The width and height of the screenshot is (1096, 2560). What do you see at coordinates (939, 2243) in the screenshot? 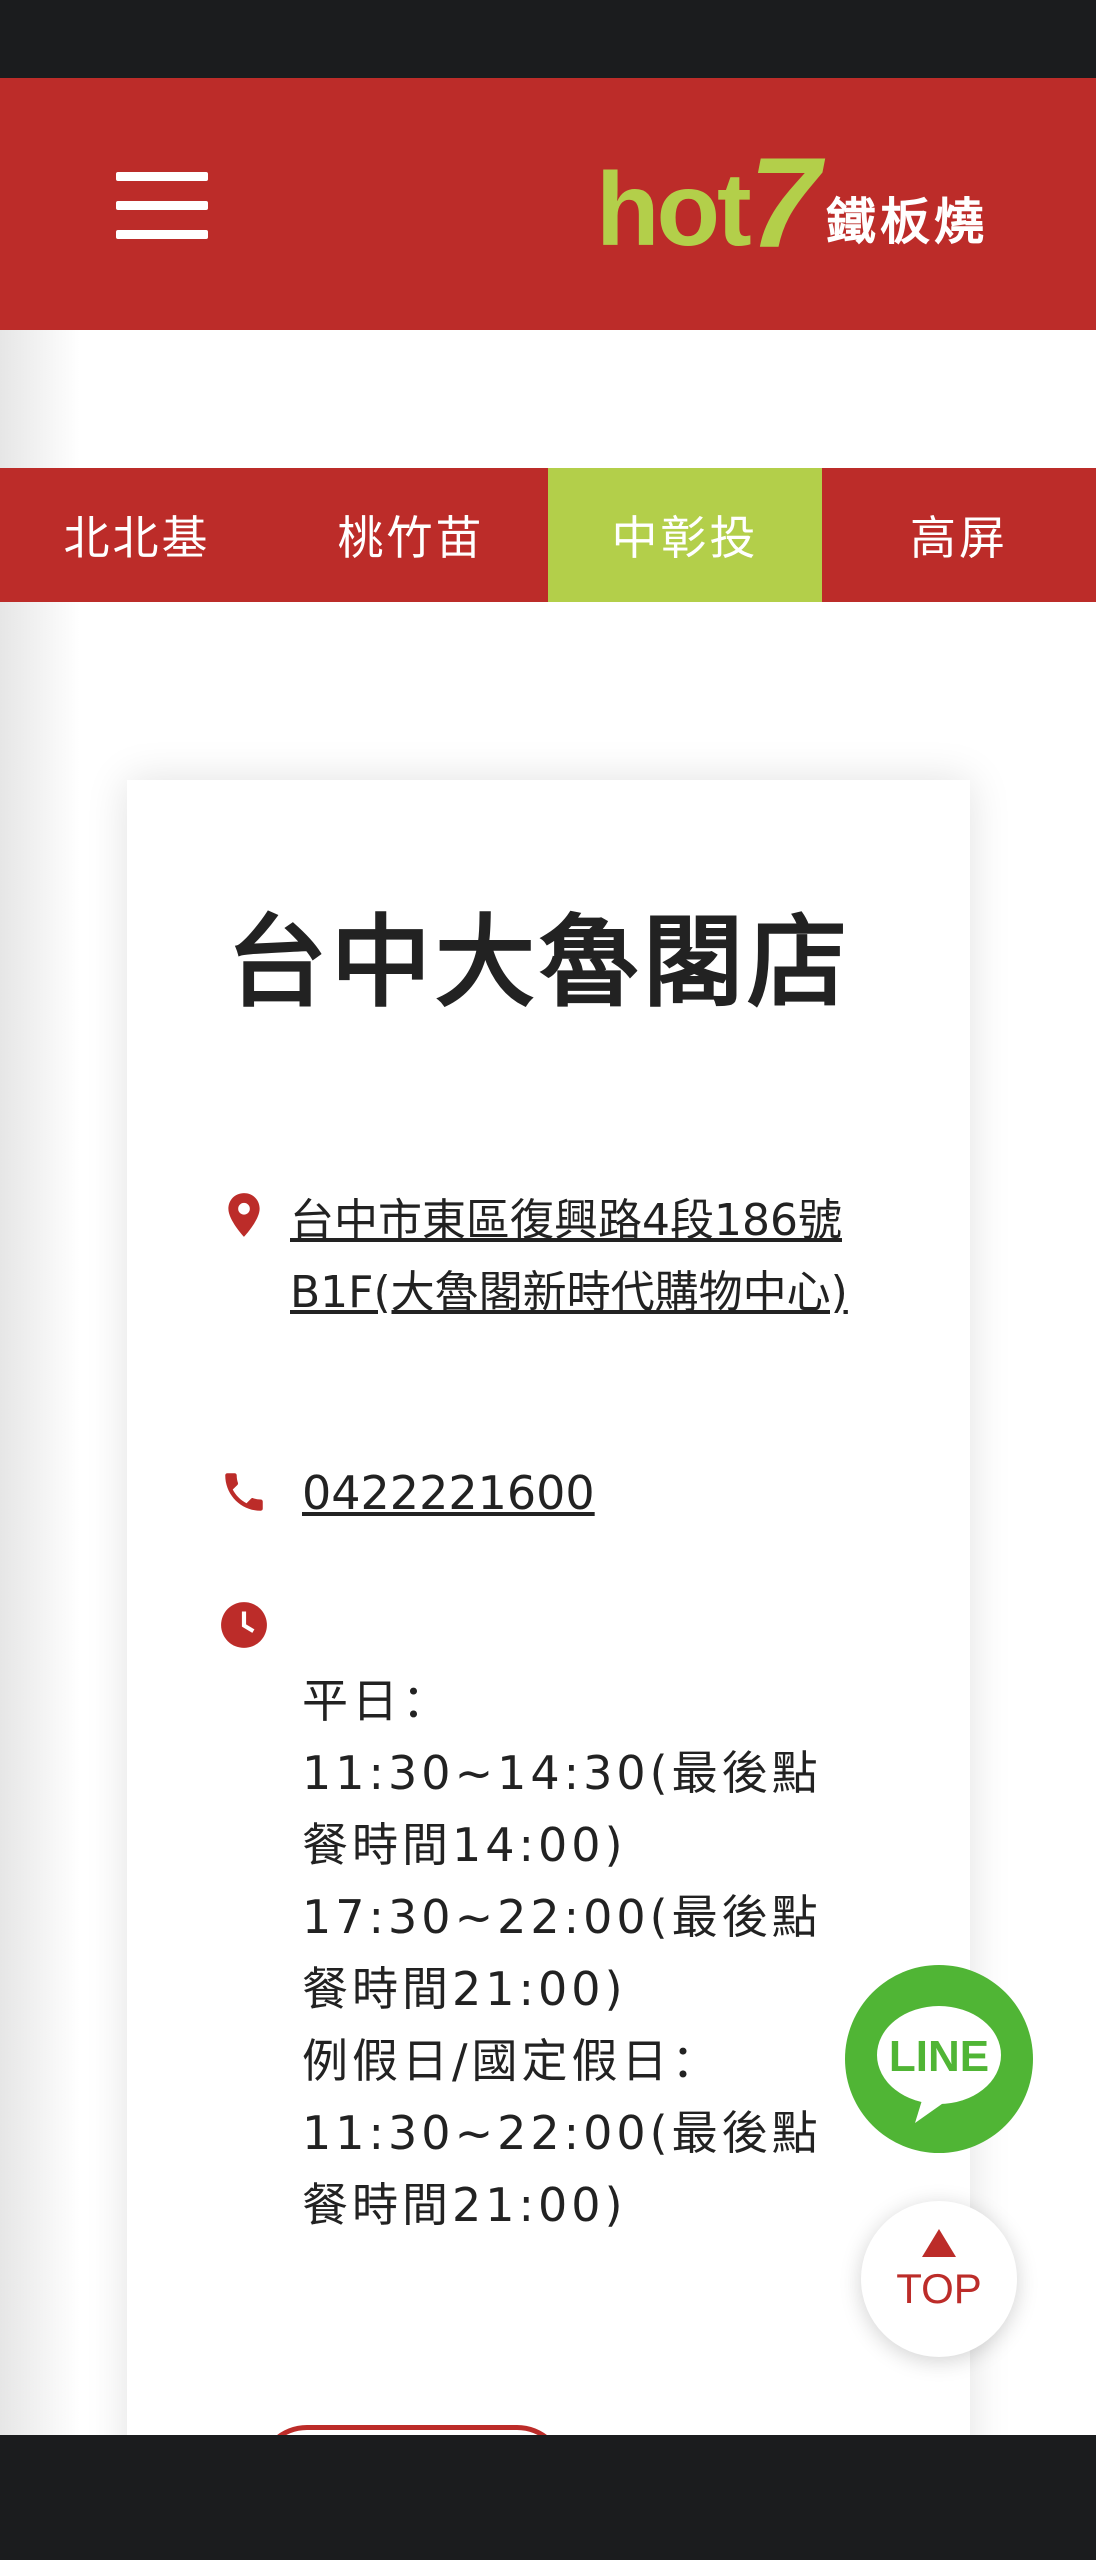
I see `arrow-up-icon` at bounding box center [939, 2243].